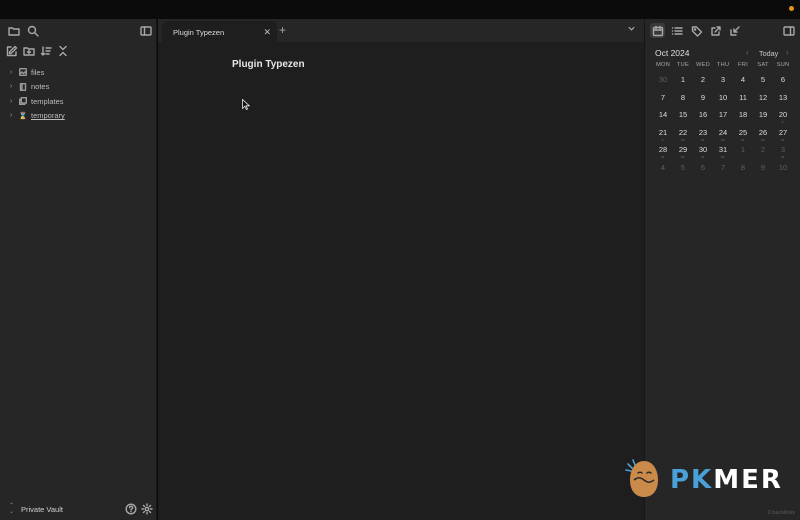 Image resolution: width=800 pixels, height=520 pixels. What do you see at coordinates (401, 30) in the screenshot?
I see `tab-bar: Plugin Typezen ✕ +` at bounding box center [401, 30].